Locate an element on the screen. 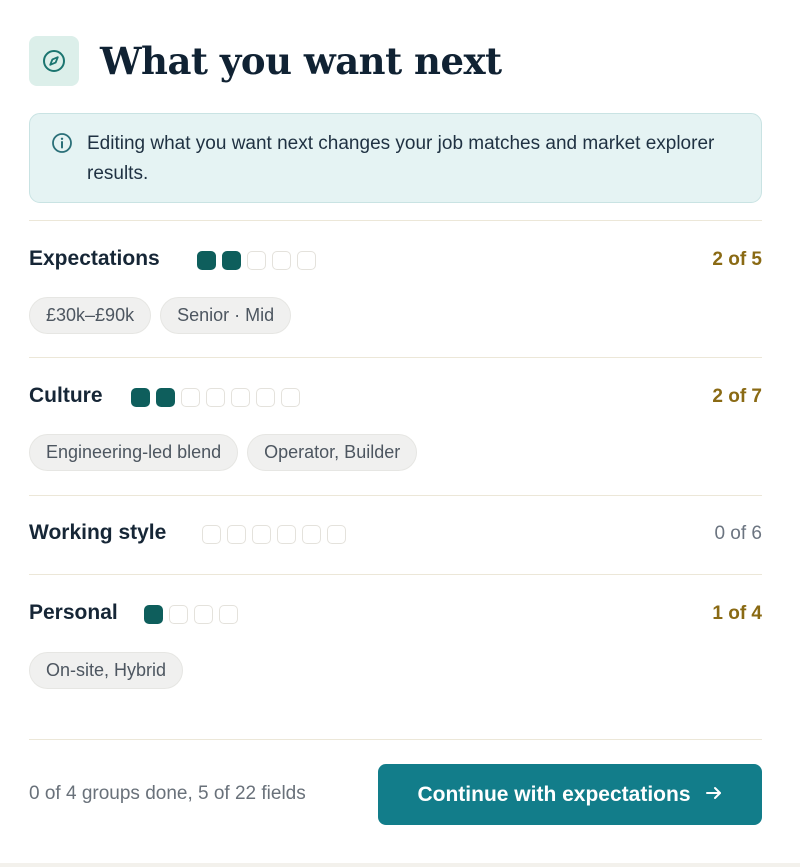 The height and width of the screenshot is (867, 800). progress-summary: 0 of 4 groups done, 5 of 22 fields is located at coordinates (167, 793).